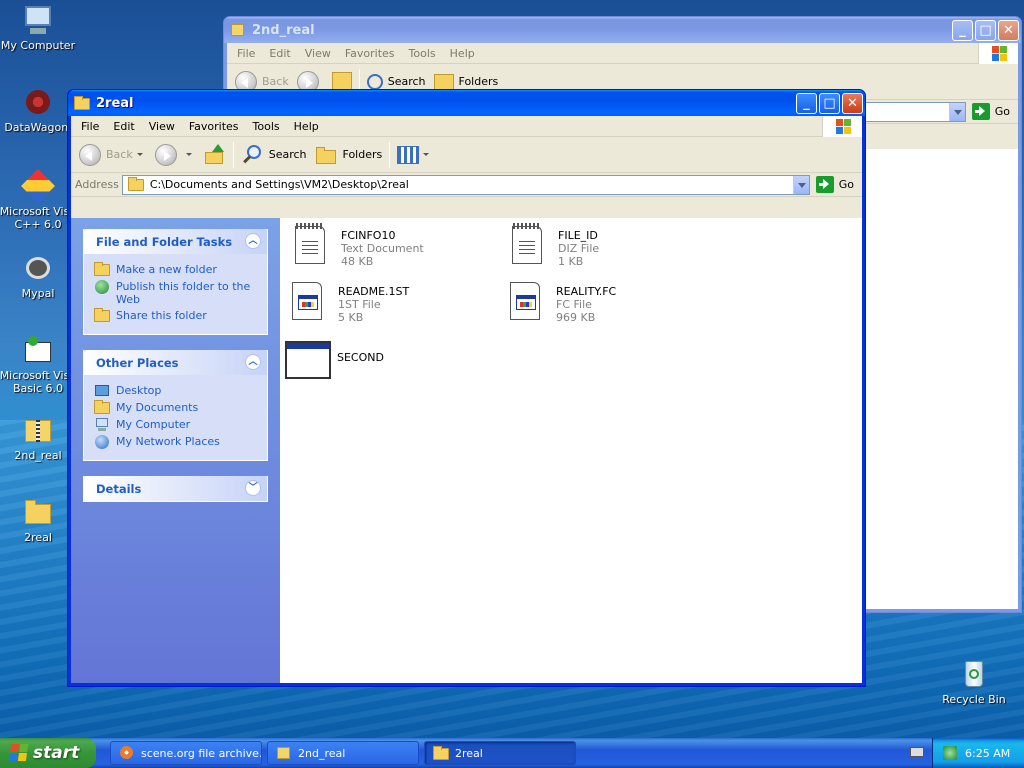 This screenshot has height=768, width=1024. I want to click on details-panel: Details ﹀, so click(175, 489).